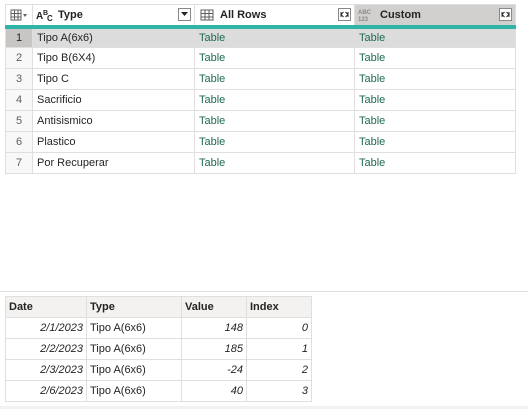  What do you see at coordinates (113, 121) in the screenshot?
I see `cell-type: Antisismico` at bounding box center [113, 121].